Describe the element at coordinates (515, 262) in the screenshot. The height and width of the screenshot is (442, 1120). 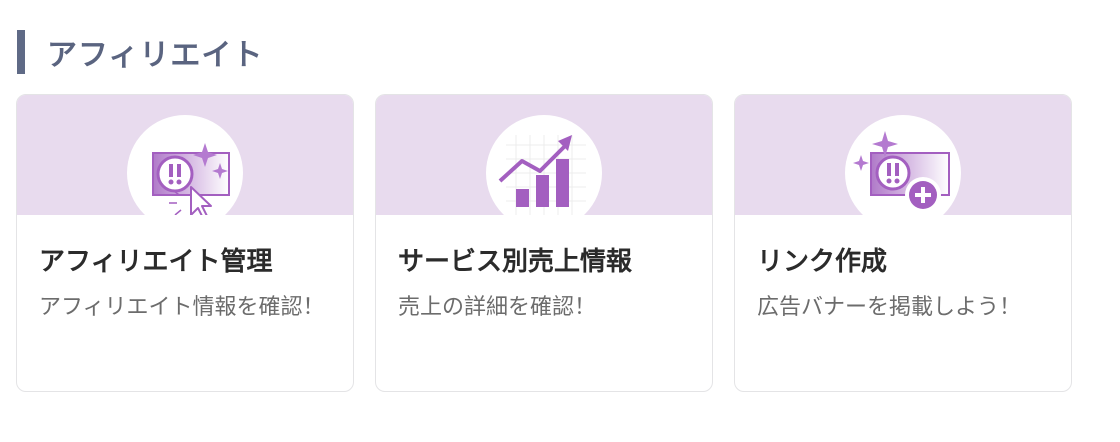
I see `card-title: サービス別売上情報` at that location.